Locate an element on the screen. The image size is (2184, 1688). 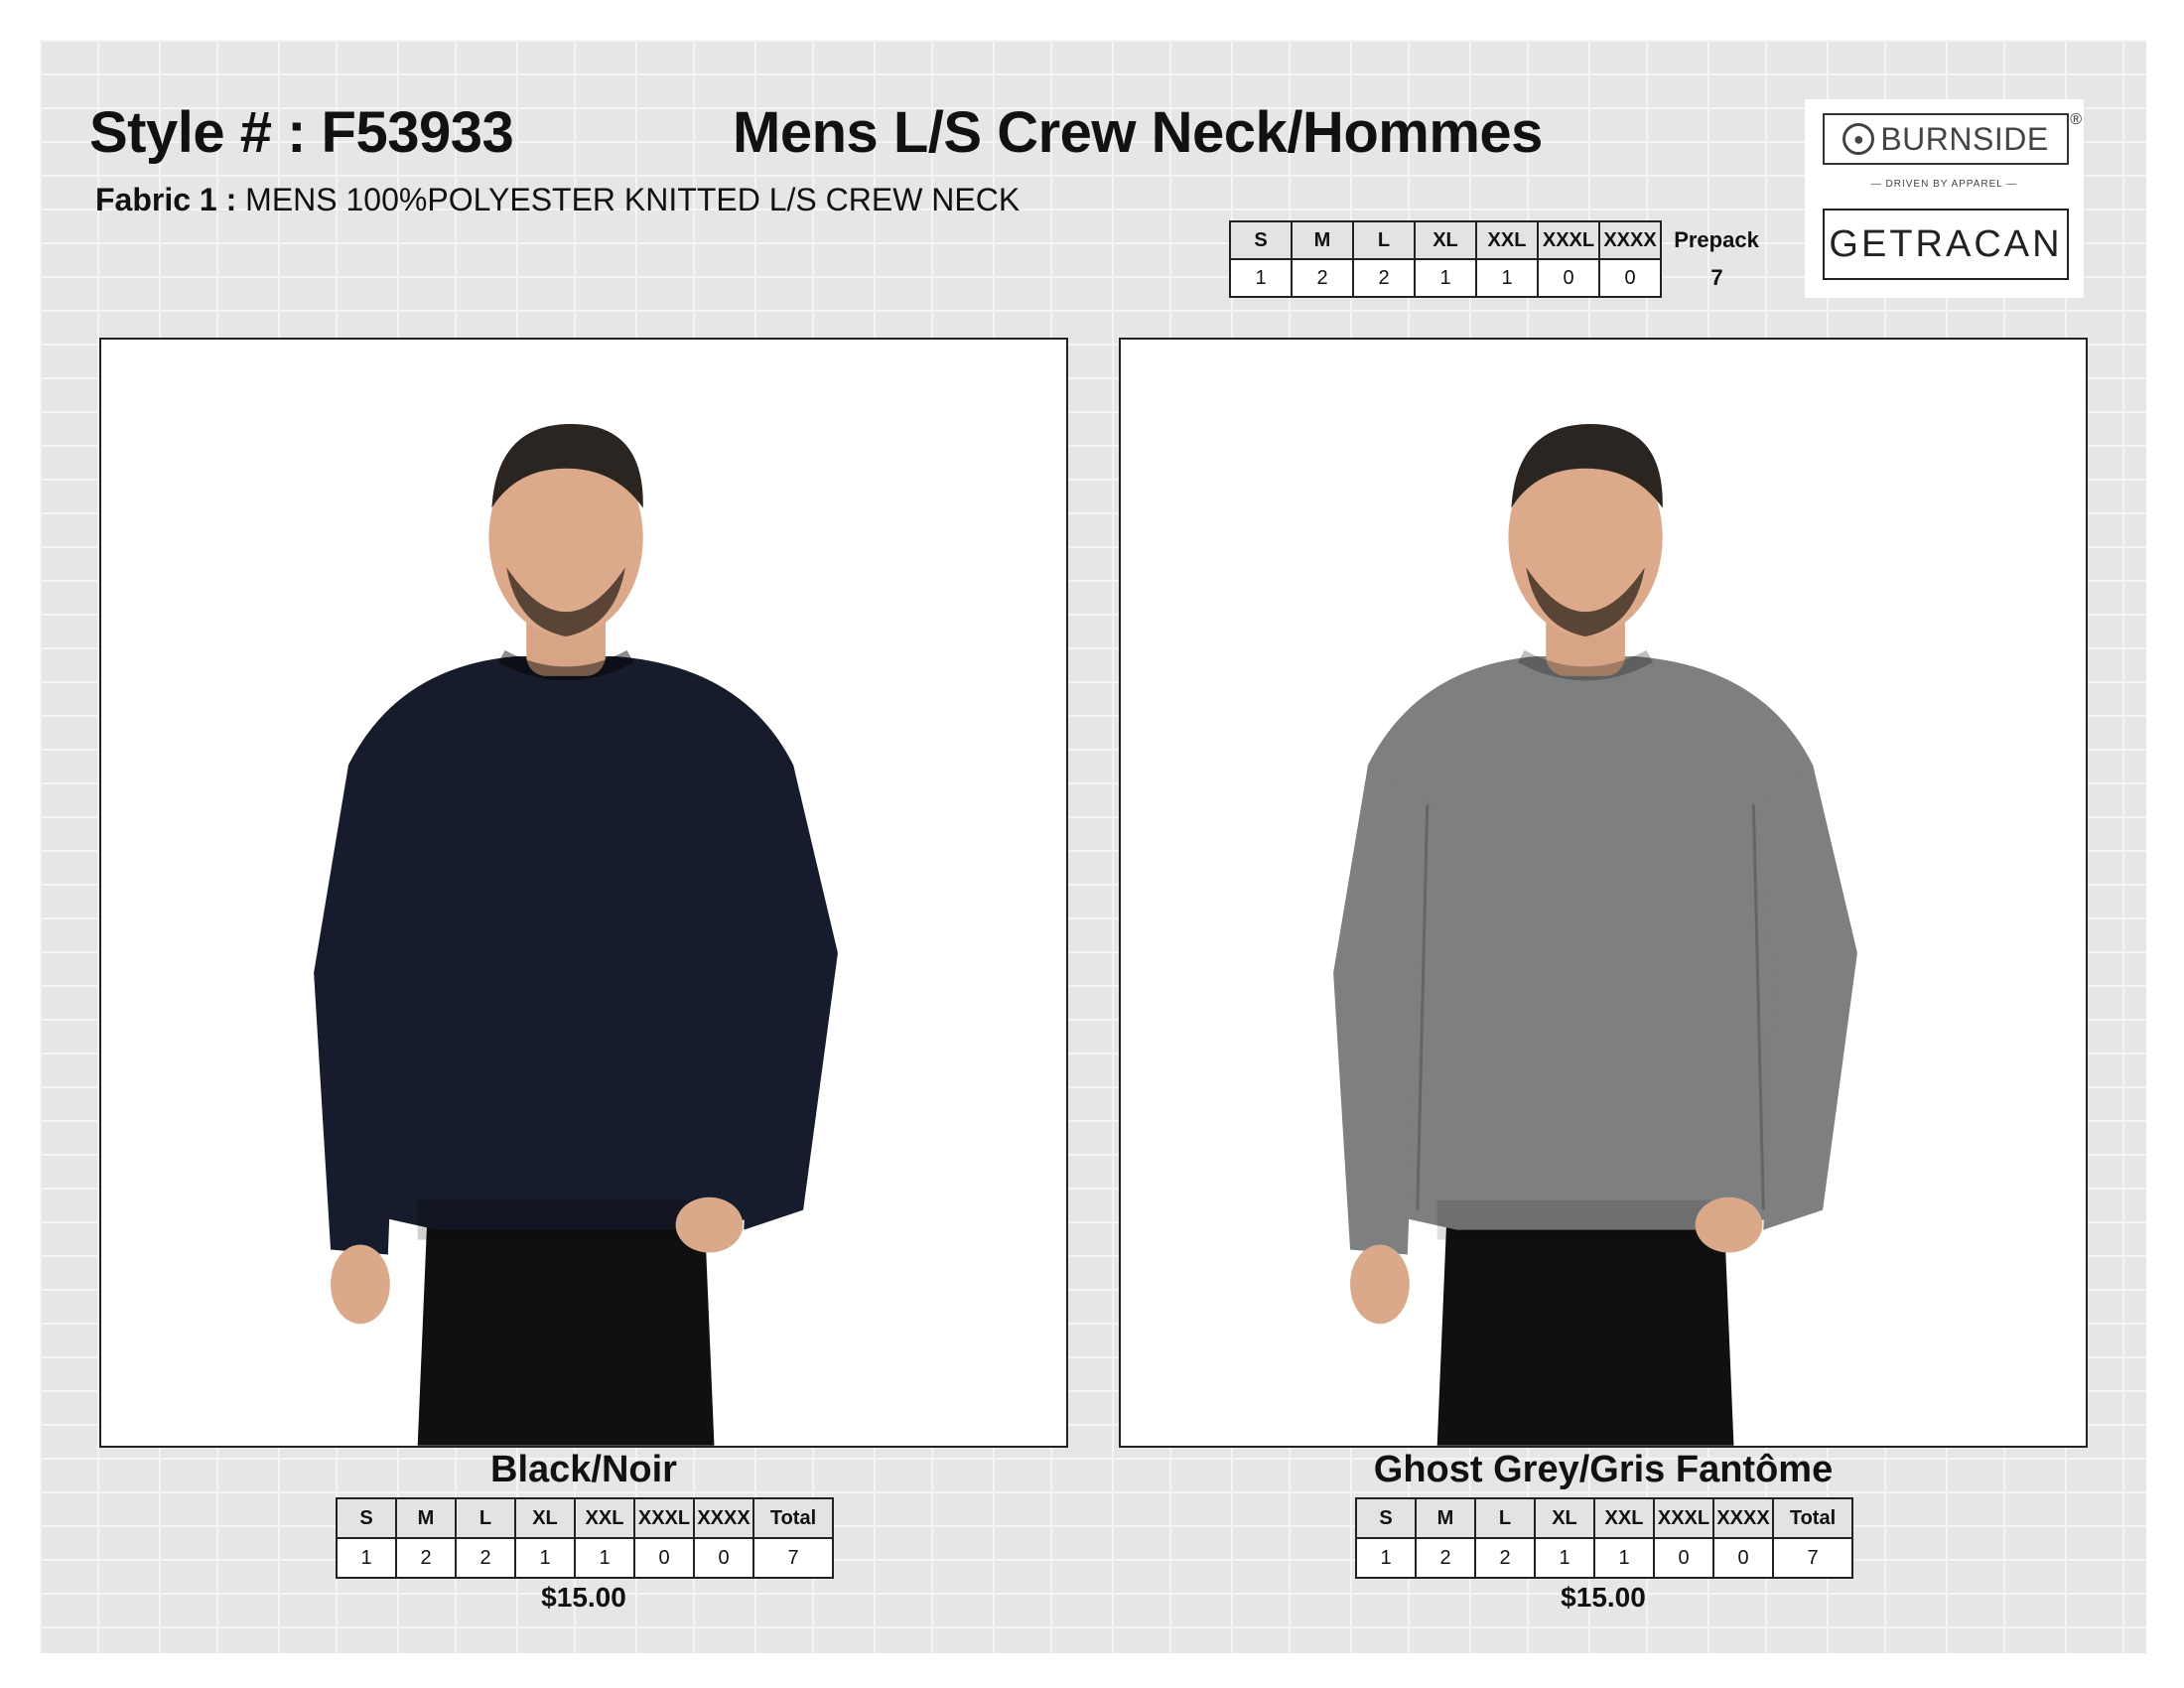
price-black: $15.00 is located at coordinates (583, 1597).